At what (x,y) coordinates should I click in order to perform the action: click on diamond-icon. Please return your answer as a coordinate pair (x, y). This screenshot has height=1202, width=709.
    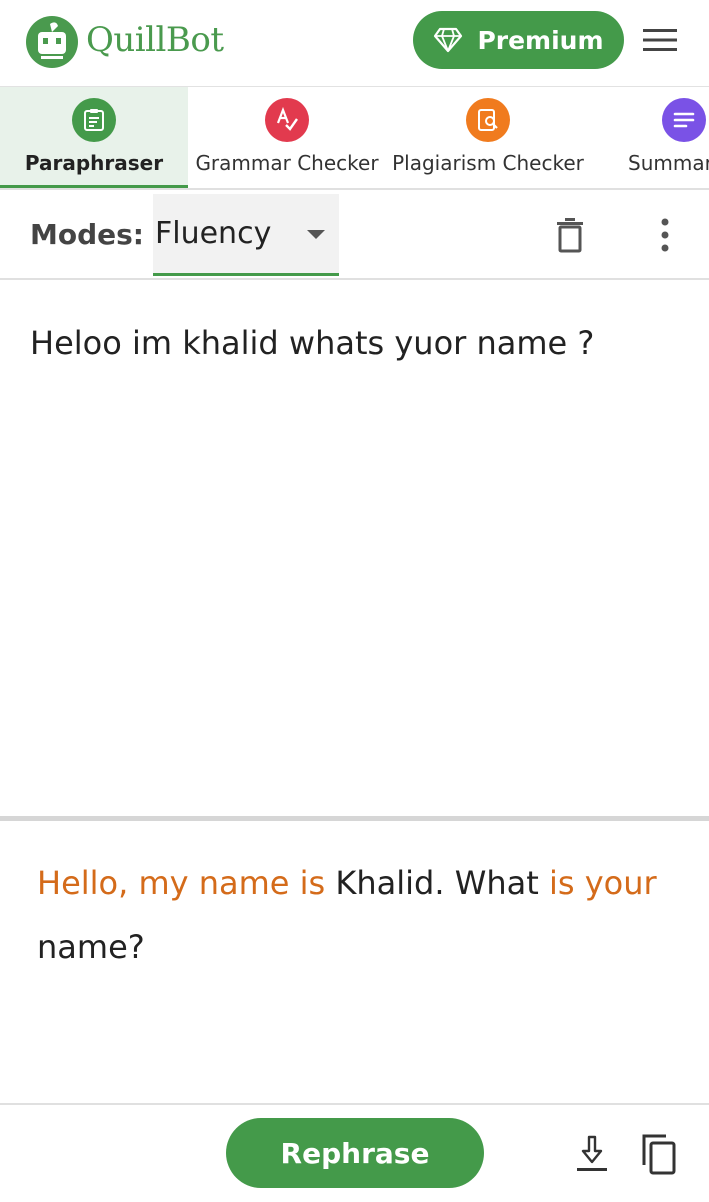
    Looking at the image, I should click on (448, 40).